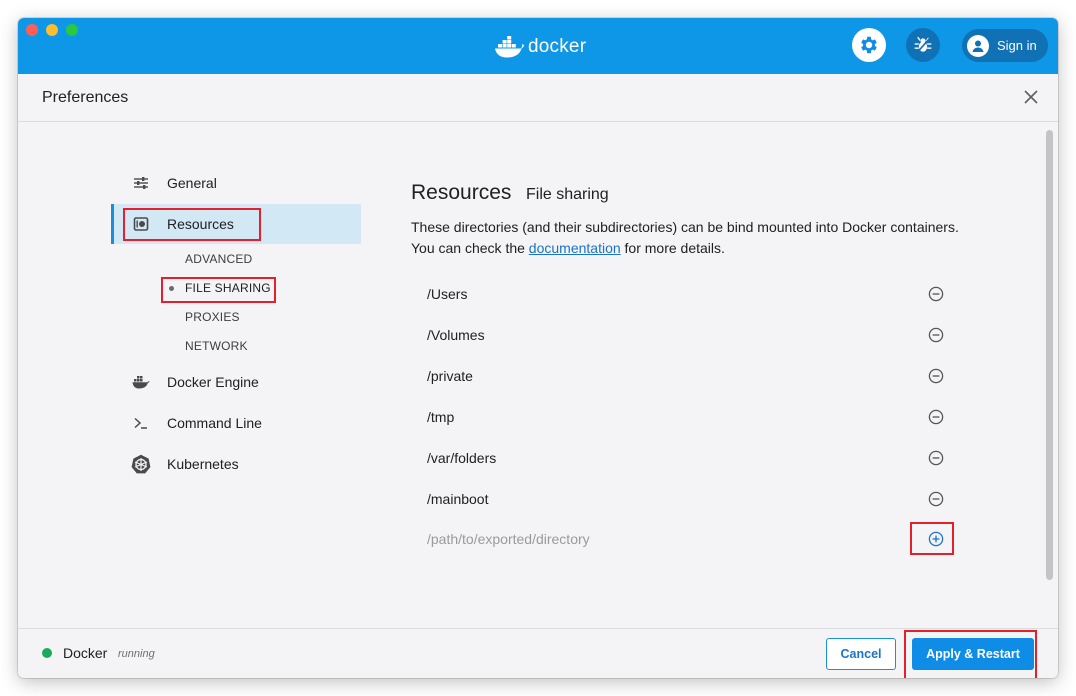  I want to click on sidebar-item-label: Docker Engine, so click(213, 382).